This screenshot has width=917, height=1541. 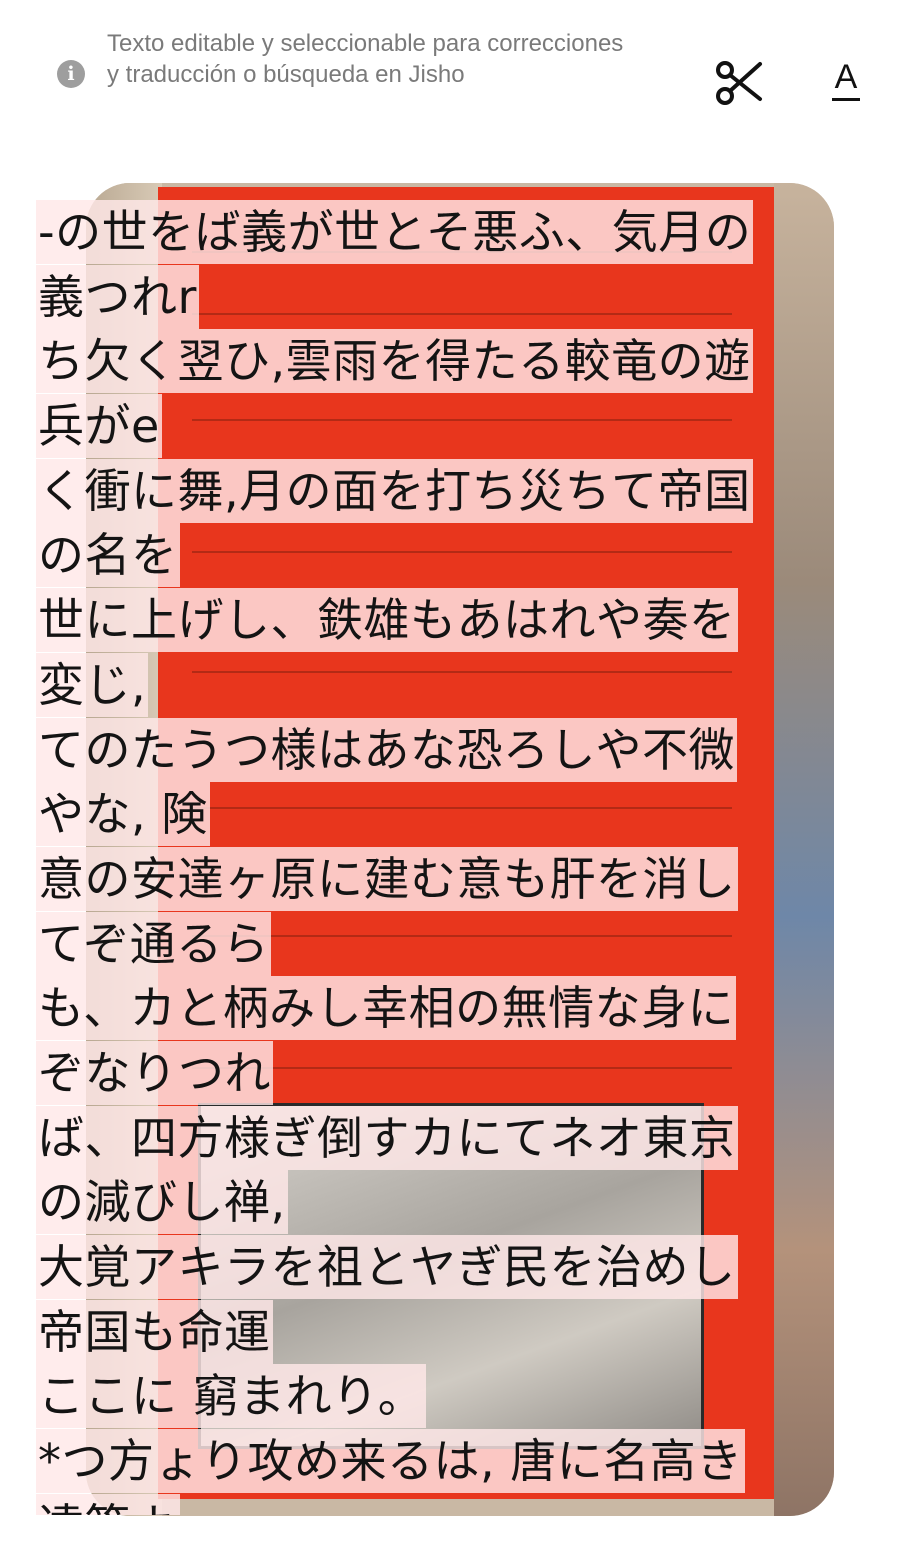 I want to click on ocr-text-line: -の世をば義が世とそ悪ふ、気月の, so click(x=446, y=232).